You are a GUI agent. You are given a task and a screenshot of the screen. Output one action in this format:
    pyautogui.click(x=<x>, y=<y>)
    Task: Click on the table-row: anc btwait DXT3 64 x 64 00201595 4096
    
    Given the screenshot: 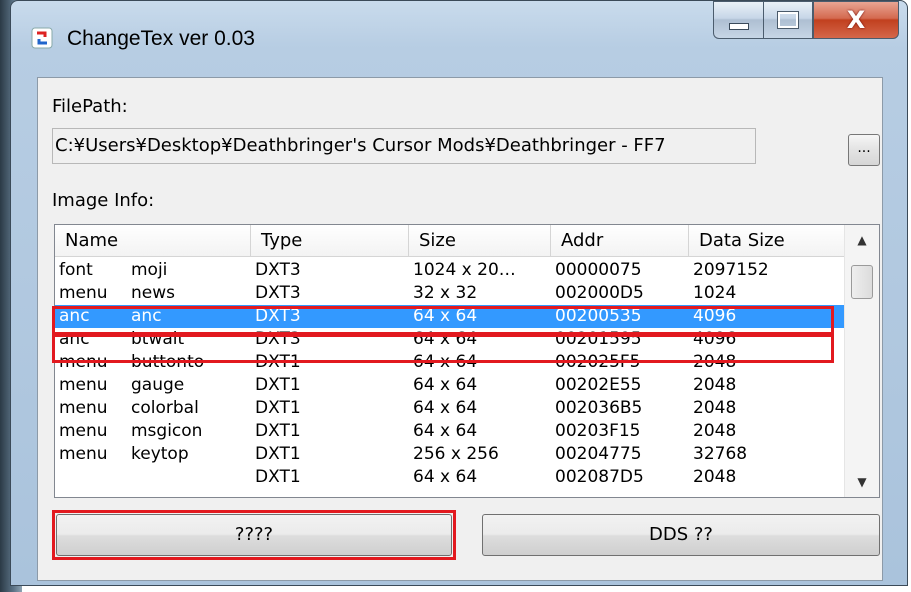 What is the action you would take?
    pyautogui.click(x=450, y=339)
    